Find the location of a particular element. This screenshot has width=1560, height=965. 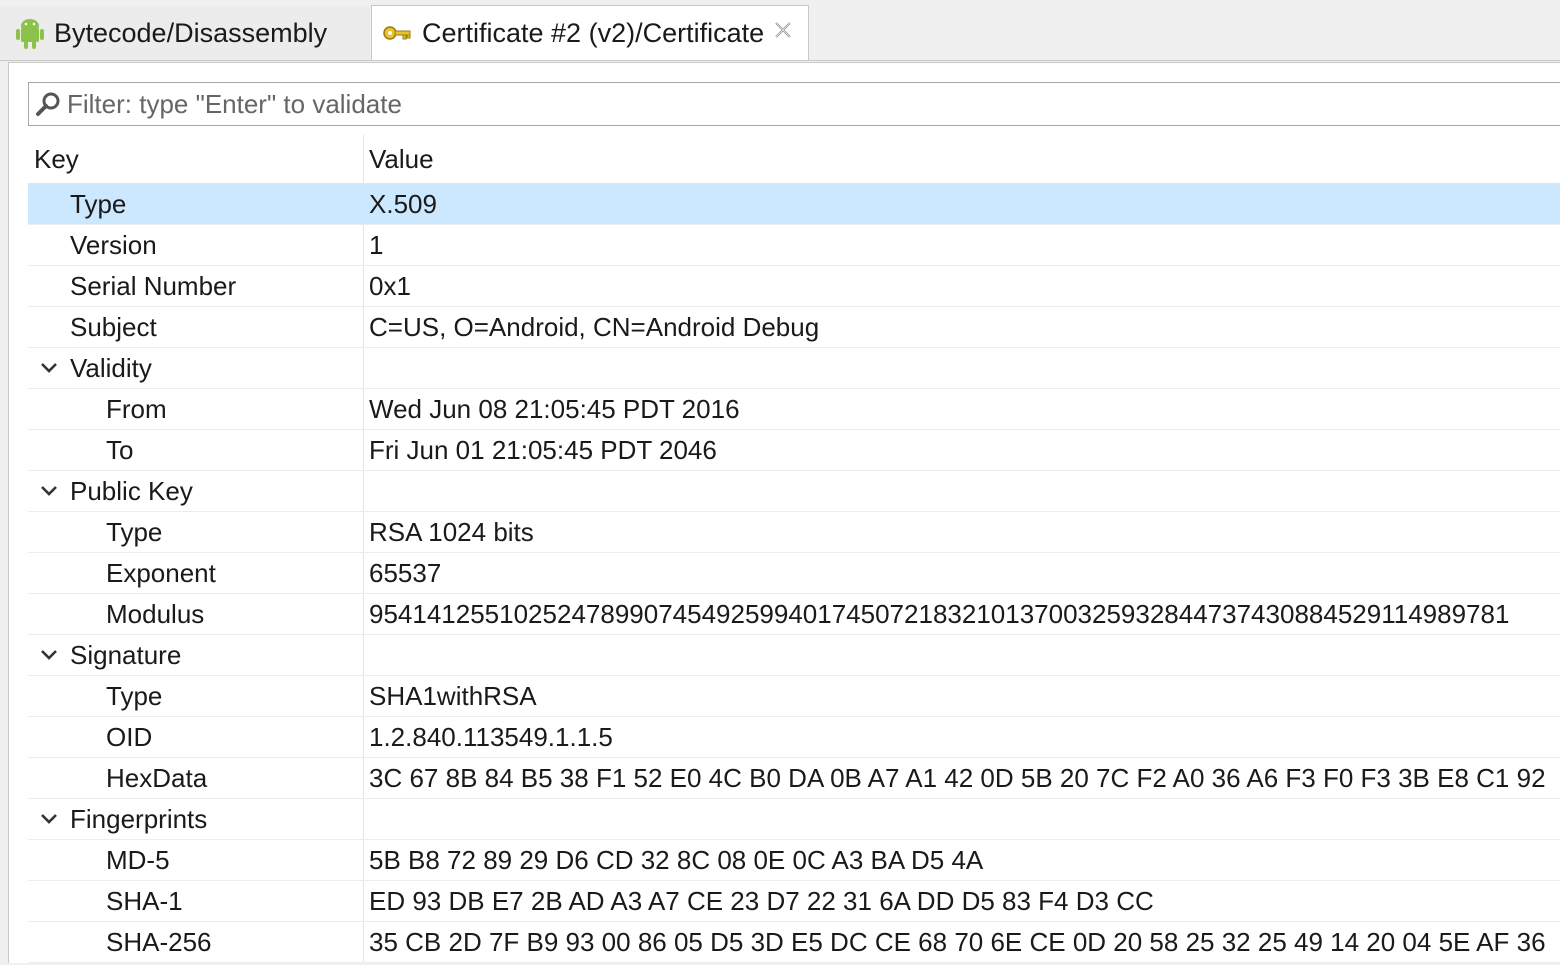

row-key-label: Exponent is located at coordinates (161, 573).